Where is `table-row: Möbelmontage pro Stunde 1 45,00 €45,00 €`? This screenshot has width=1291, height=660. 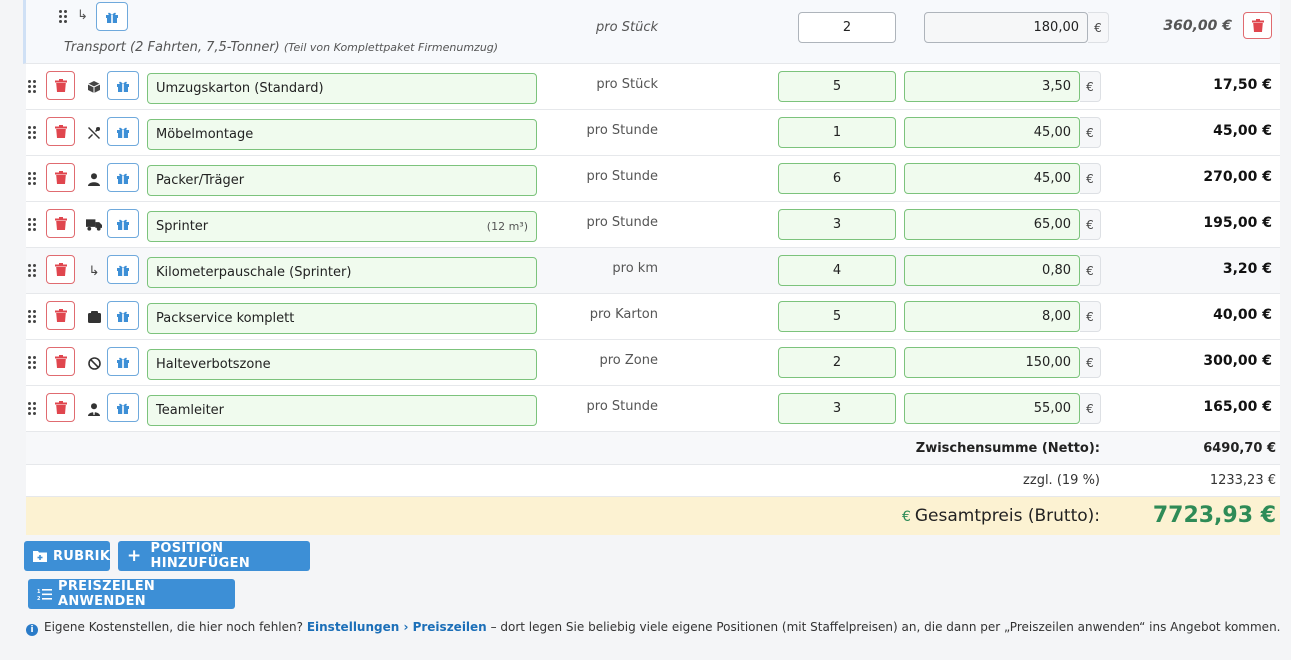
table-row: Möbelmontage pro Stunde 1 45,00 €45,00 € is located at coordinates (653, 133).